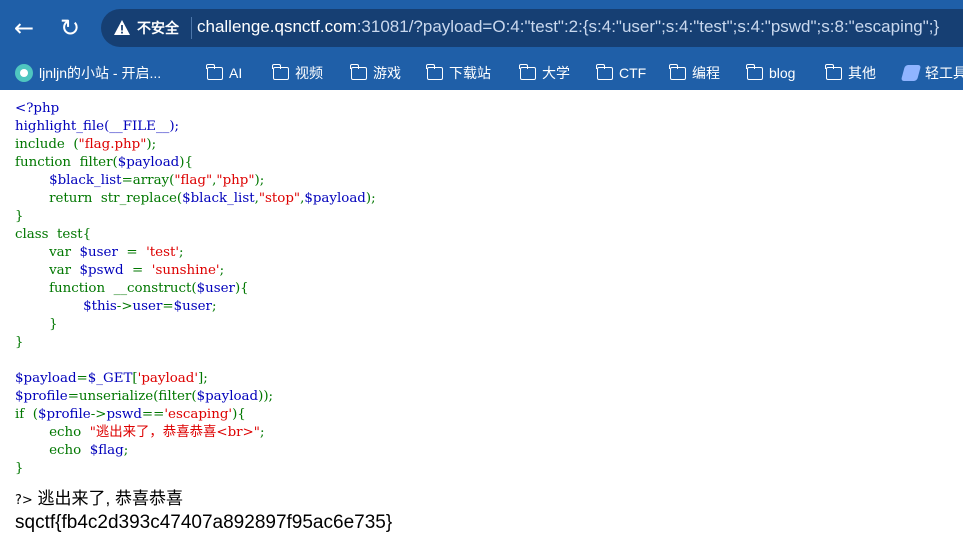 This screenshot has width=963, height=557. I want to click on output-message-line: ?> 逃出来了, 恭喜恭喜, so click(99, 496).